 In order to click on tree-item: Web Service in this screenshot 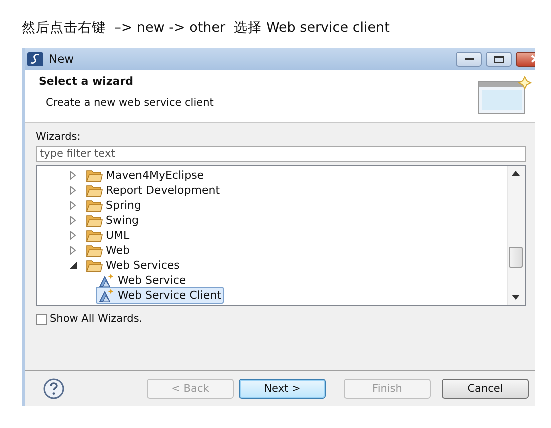, I will do `click(143, 280)`.